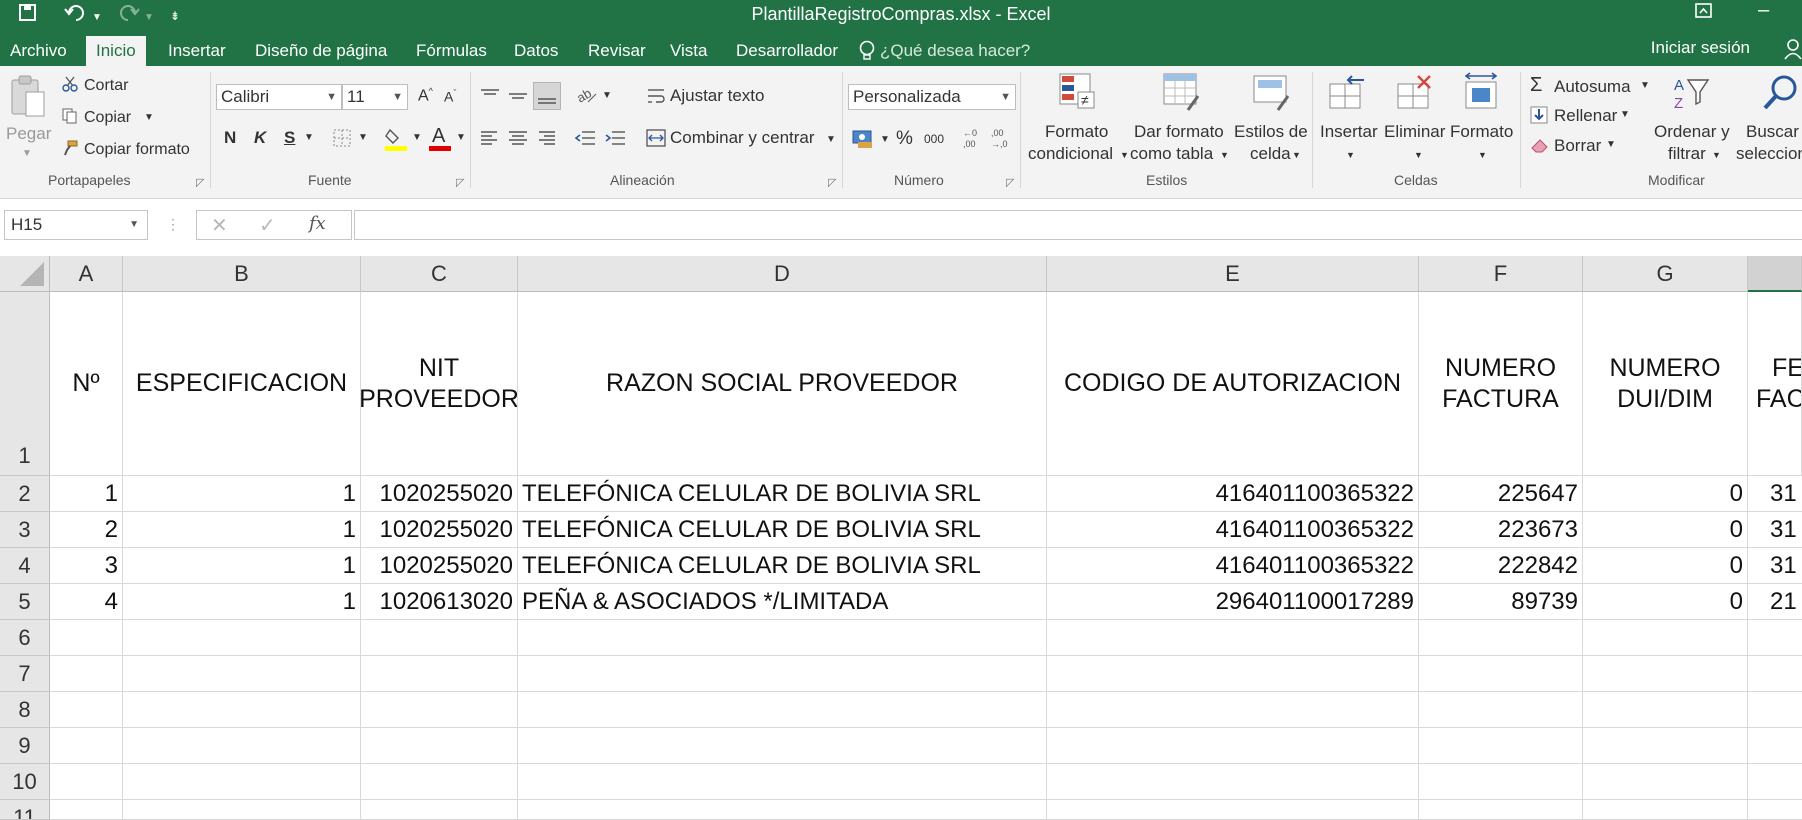  What do you see at coordinates (440, 138) in the screenshot?
I see `font-color-icon: A` at bounding box center [440, 138].